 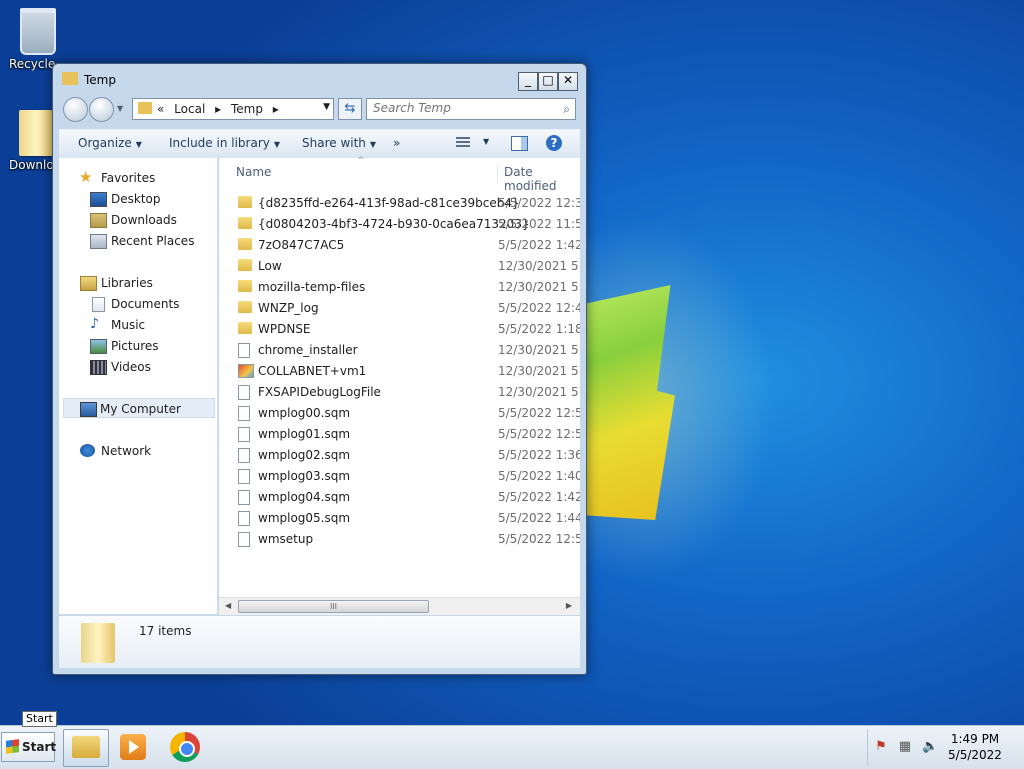 I want to click on file-row: wmplog01.sqm 5/5/2022 12:54, so click(x=399, y=433).